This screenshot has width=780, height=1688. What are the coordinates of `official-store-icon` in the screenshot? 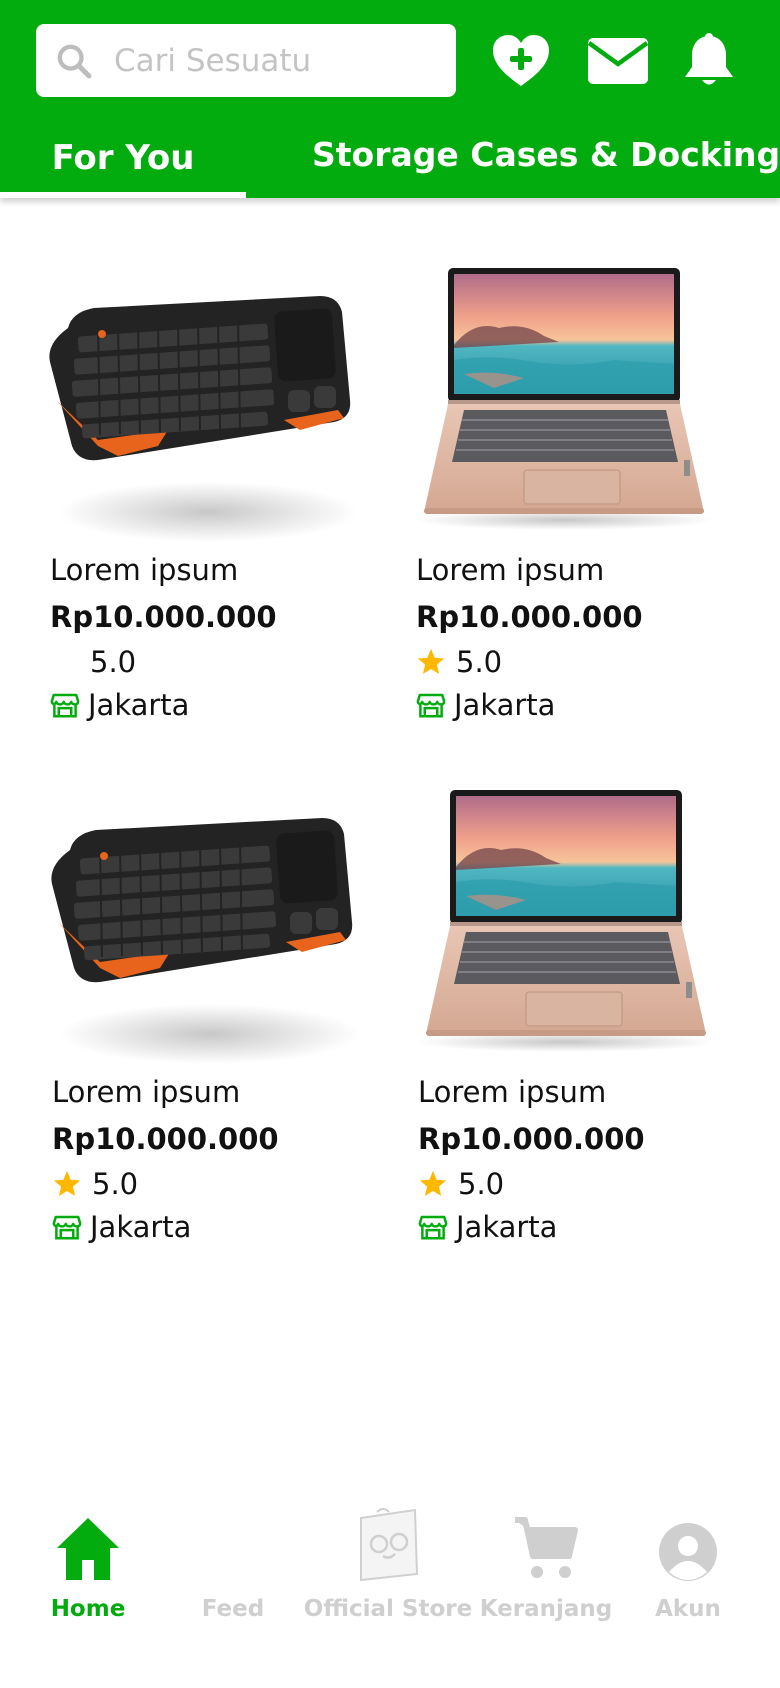 It's located at (389, 1545).